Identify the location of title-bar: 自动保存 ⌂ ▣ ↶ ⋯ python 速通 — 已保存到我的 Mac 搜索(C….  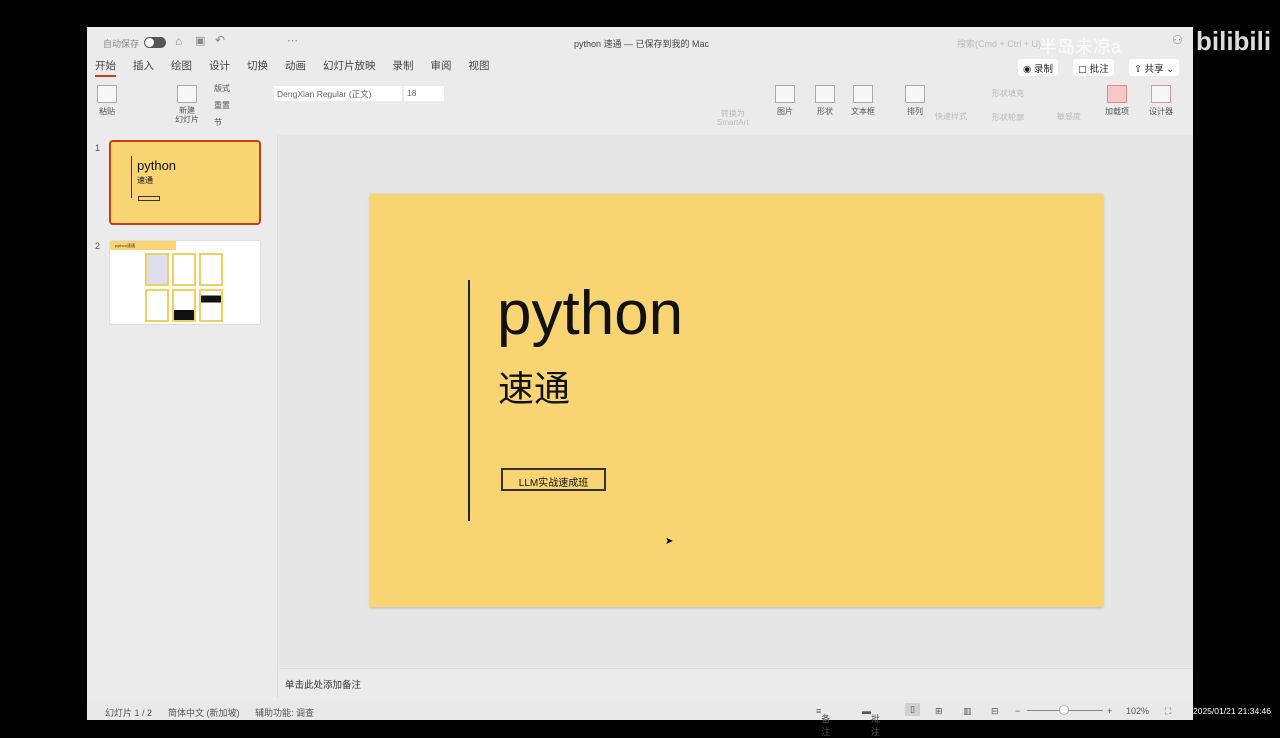
(640, 42).